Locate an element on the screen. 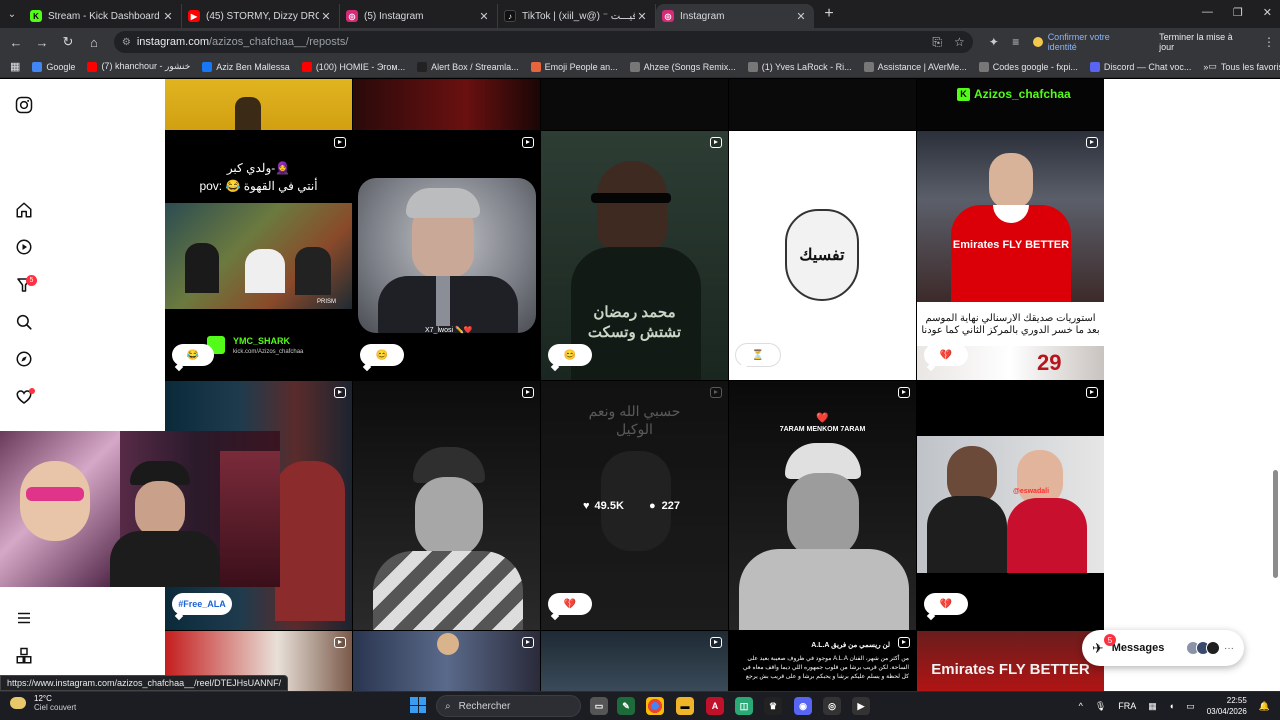 The image size is (1280, 720). tray-overflow-icon: ^ is located at coordinates (1081, 706).